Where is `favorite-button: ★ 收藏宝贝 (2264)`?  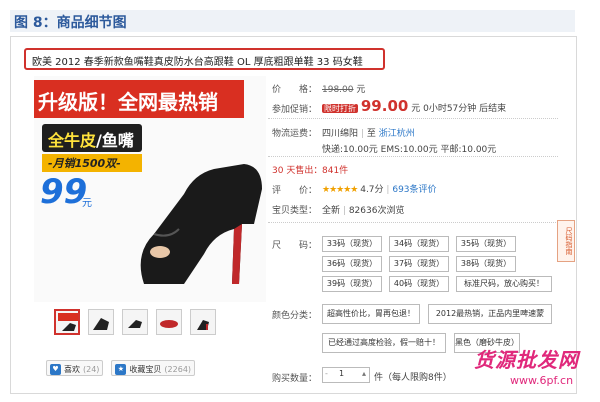 favorite-button: ★ 收藏宝贝 (2264) is located at coordinates (153, 368).